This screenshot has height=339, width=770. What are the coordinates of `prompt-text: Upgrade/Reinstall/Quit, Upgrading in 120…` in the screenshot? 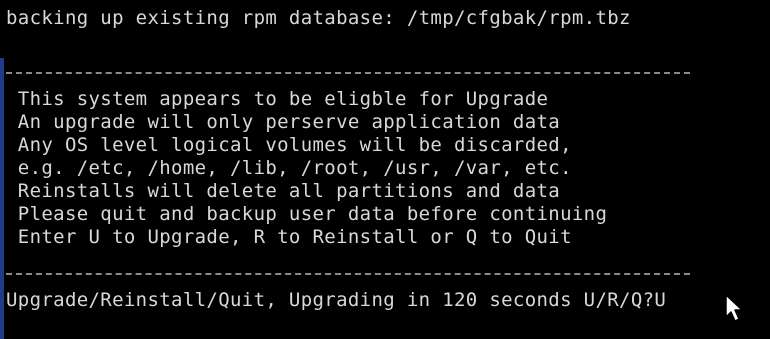 It's located at (330, 300).